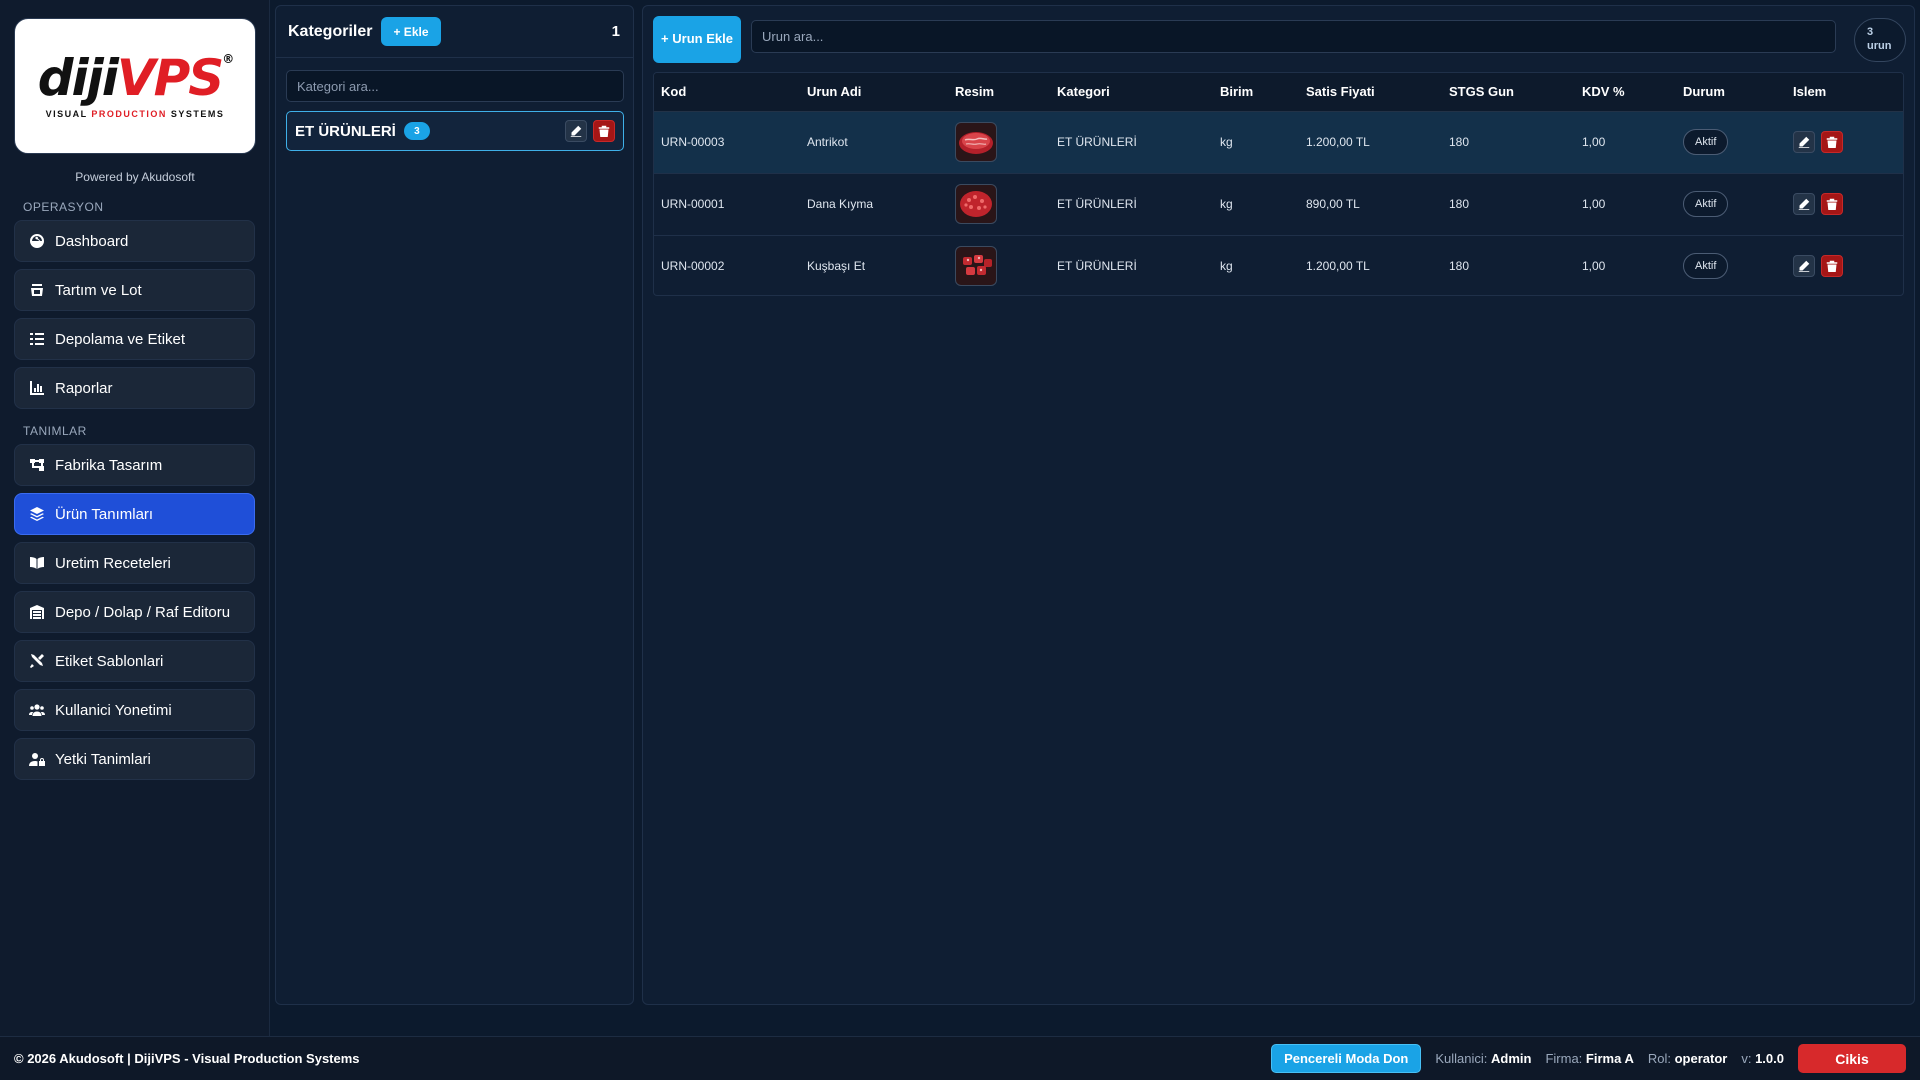 This screenshot has width=1920, height=1080. I want to click on sidebar-item-label: Raporlar, so click(84, 388).